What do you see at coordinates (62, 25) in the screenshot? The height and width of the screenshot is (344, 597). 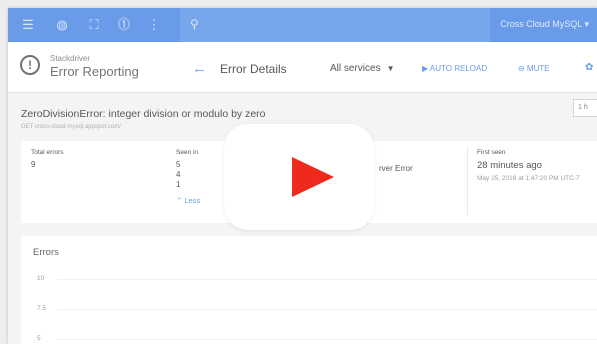 I see `globe-icon: ◍` at bounding box center [62, 25].